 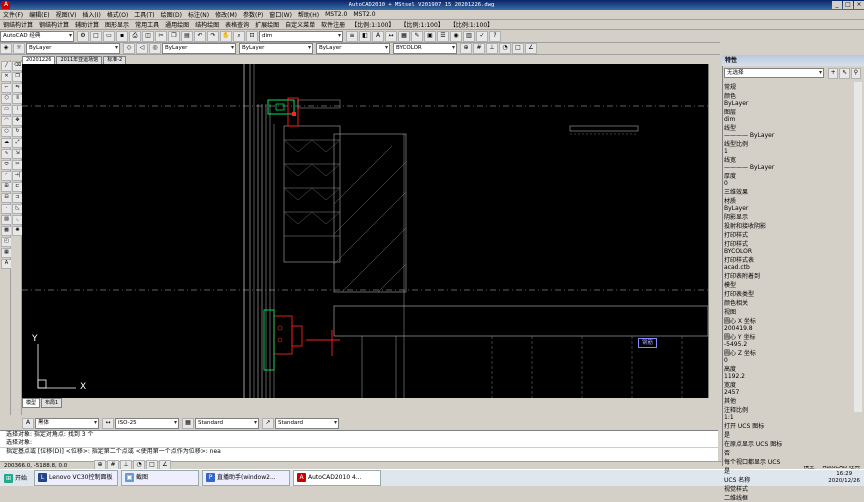 What do you see at coordinates (142, 48) in the screenshot?
I see `layer-prev-icon: ◁` at bounding box center [142, 48].